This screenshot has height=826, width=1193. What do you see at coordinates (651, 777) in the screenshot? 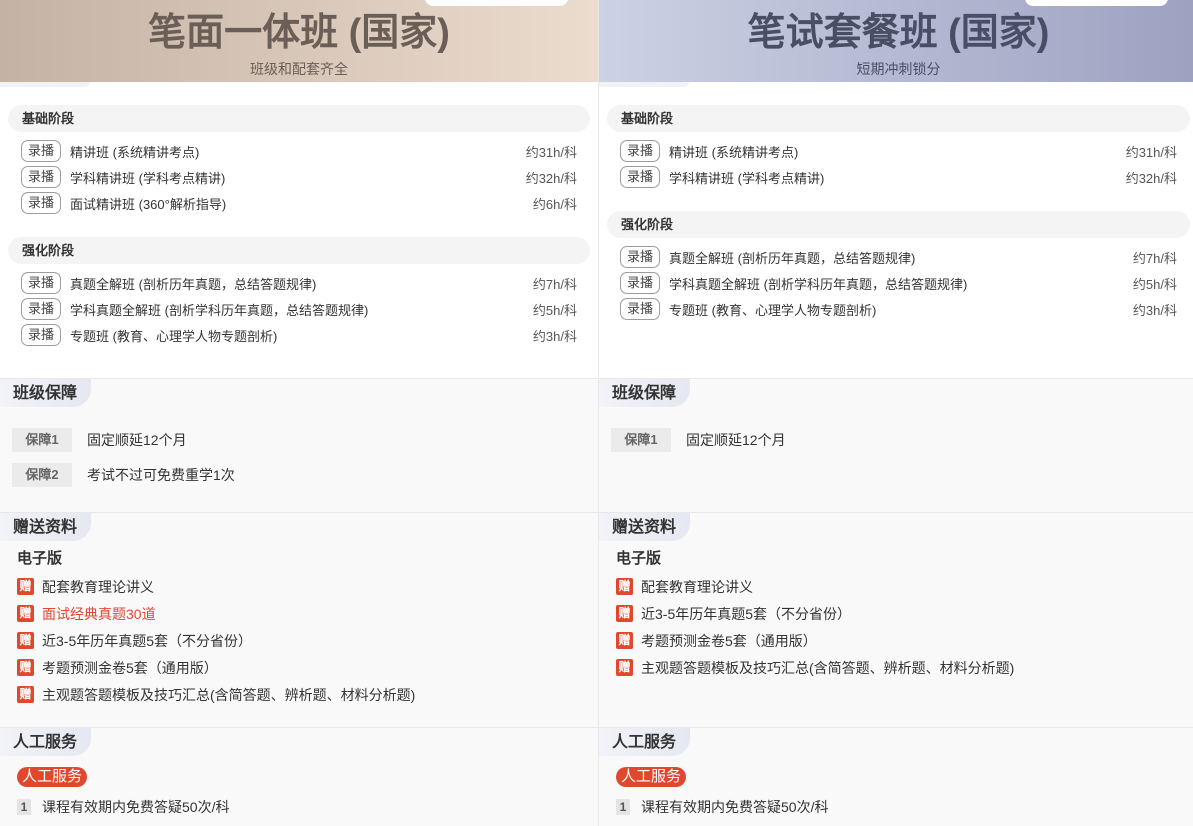
I see `service-badge: 人工服务` at bounding box center [651, 777].